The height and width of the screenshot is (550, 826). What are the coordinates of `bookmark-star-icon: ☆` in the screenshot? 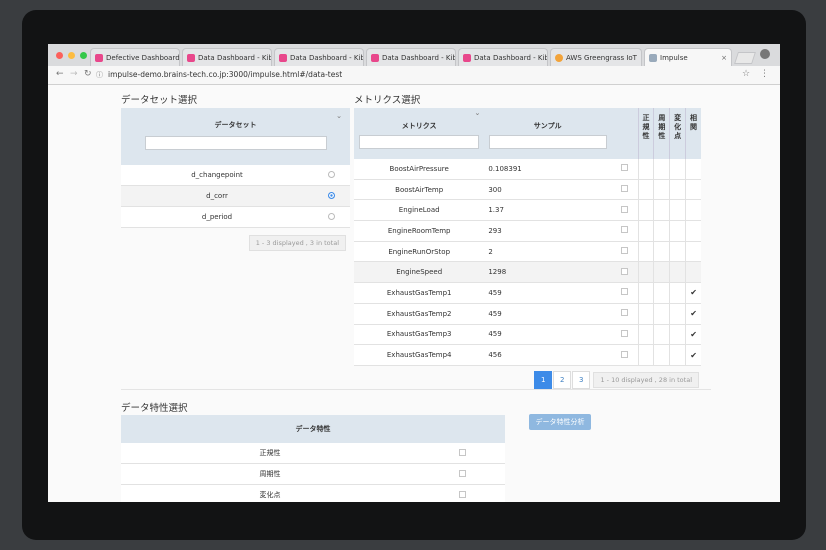 It's located at (746, 74).